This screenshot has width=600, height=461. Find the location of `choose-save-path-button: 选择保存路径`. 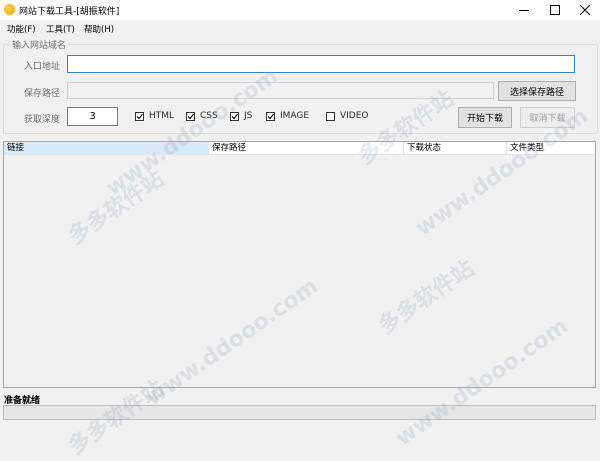

choose-save-path-button: 选择保存路径 is located at coordinates (537, 91).